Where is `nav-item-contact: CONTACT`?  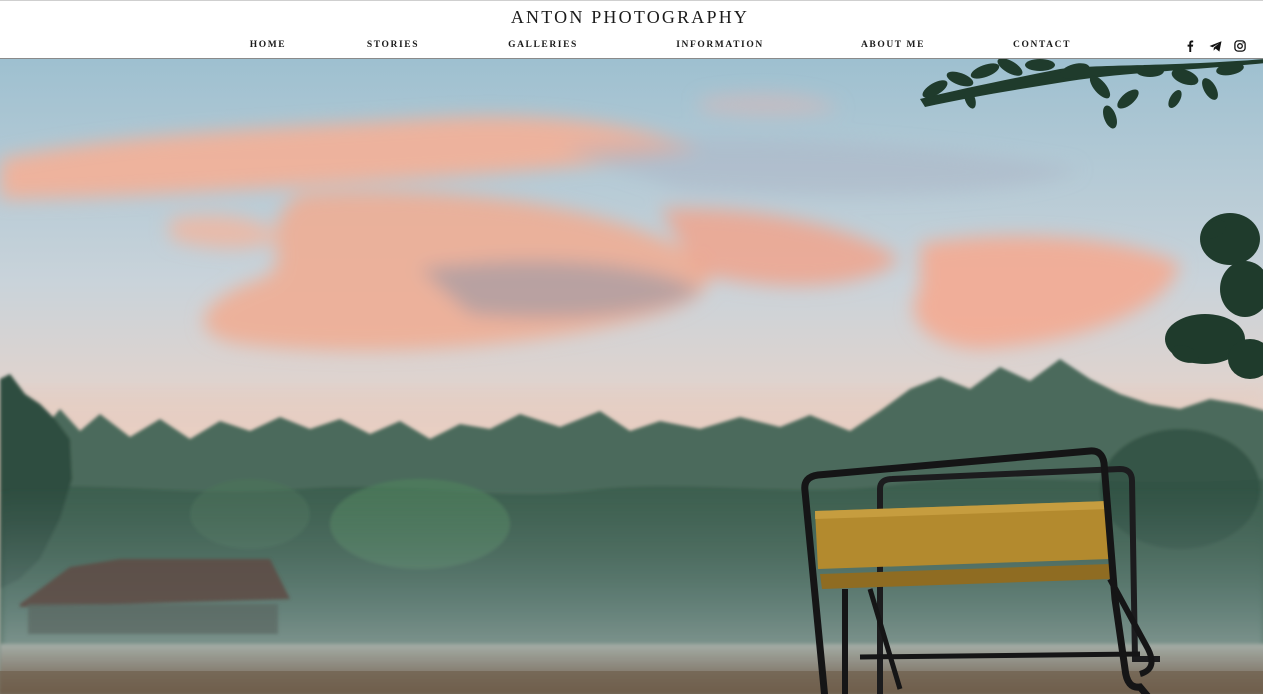 nav-item-contact: CONTACT is located at coordinates (1042, 45).